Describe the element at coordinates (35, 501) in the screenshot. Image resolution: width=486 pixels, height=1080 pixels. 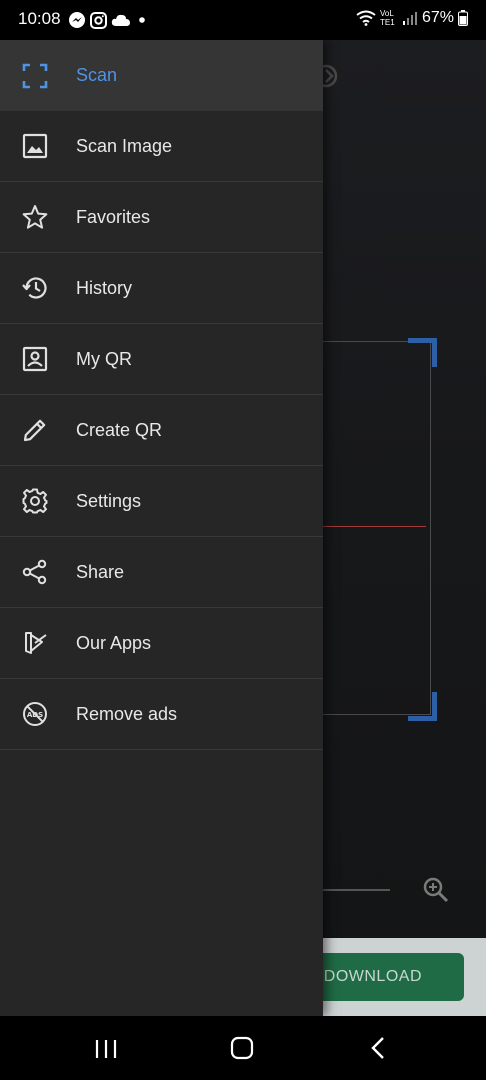
I see `gear-icon` at that location.